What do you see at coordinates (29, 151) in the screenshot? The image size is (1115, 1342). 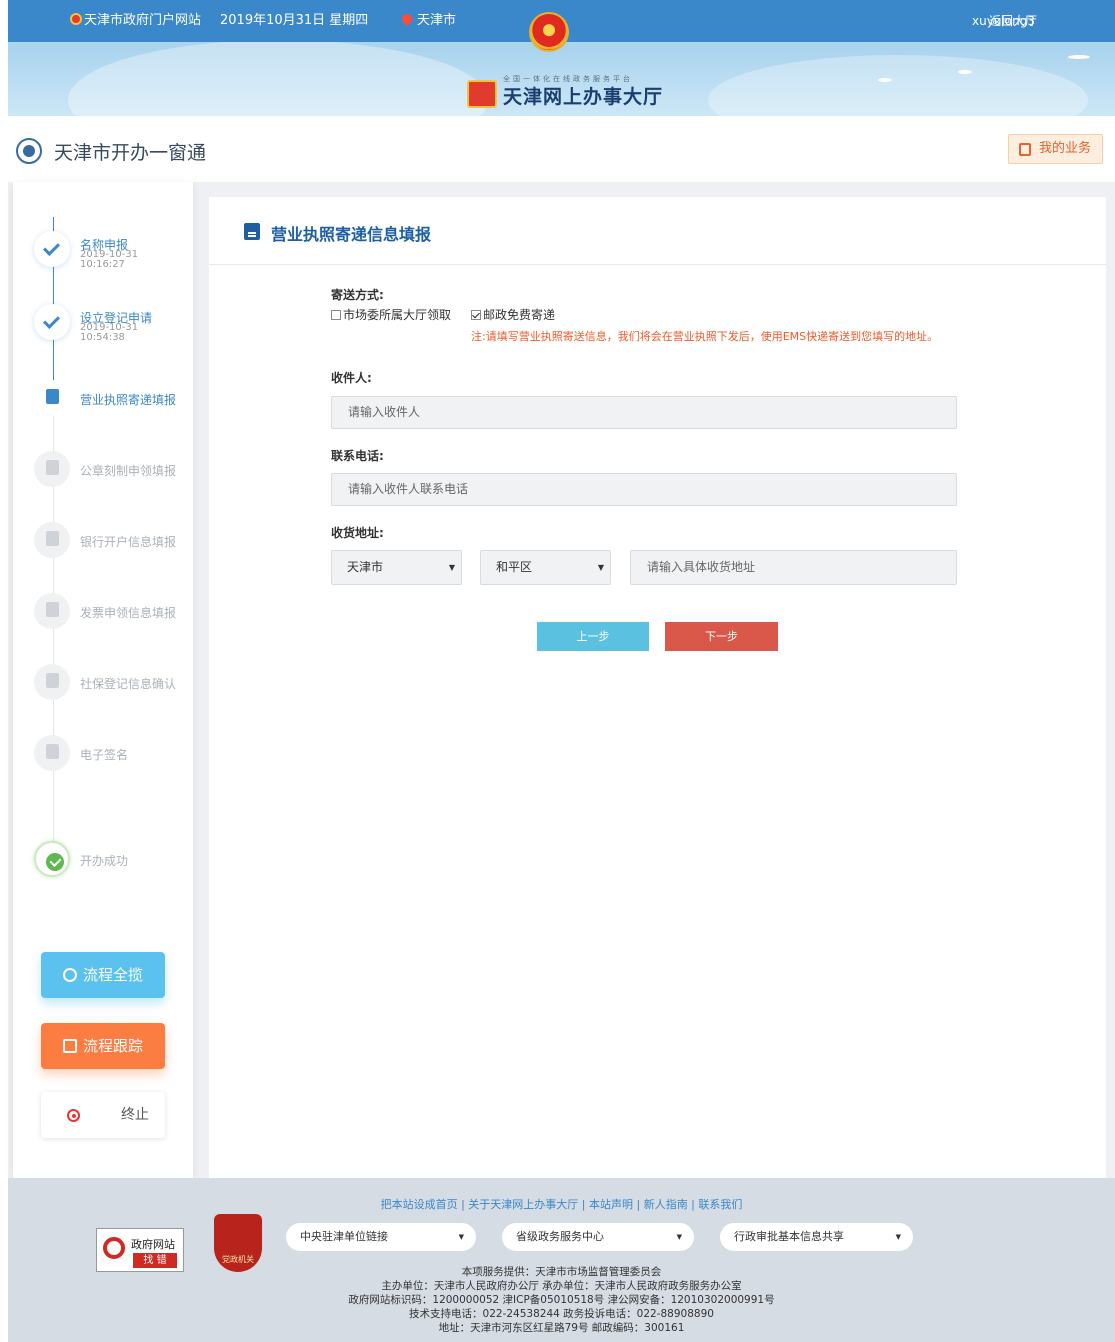 I see `brand-icon` at bounding box center [29, 151].